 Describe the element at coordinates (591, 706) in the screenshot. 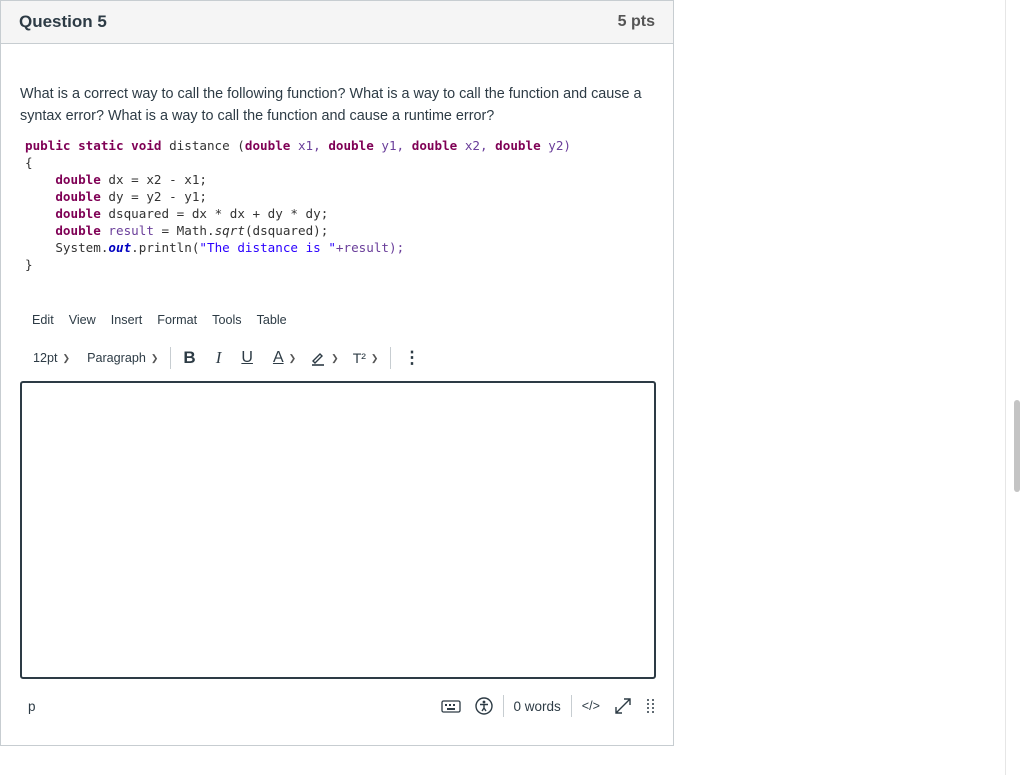

I see `html-editor-toggle: </>` at that location.